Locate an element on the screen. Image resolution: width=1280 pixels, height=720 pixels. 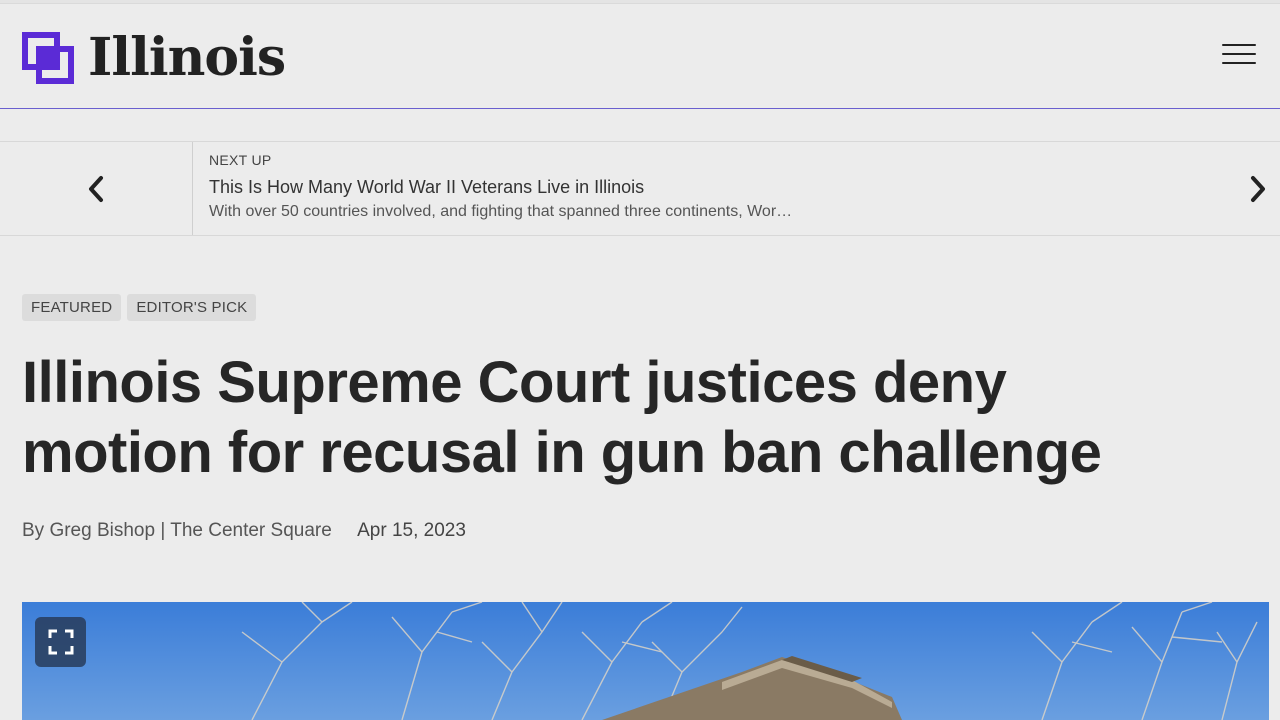
logo-text: Illinois is located at coordinates (187, 57).